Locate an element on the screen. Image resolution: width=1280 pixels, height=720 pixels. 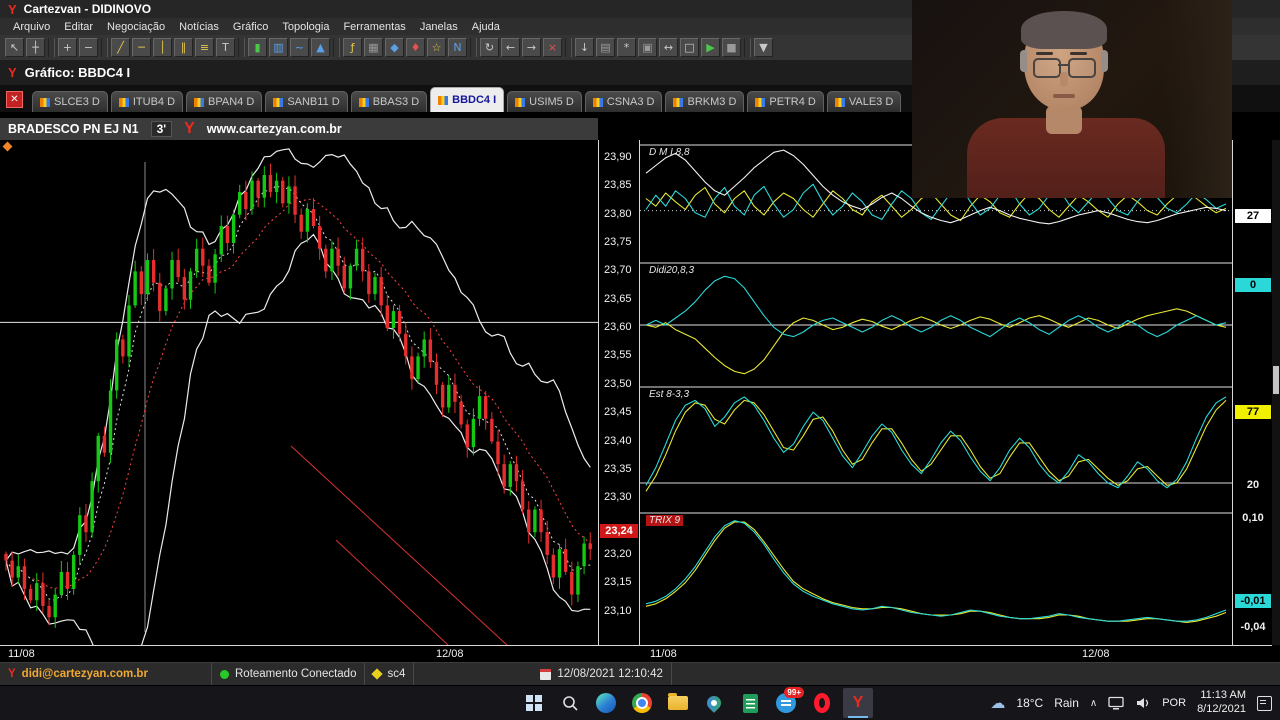
menu-item-negociacao: Negociação is located at coordinates (136, 27).